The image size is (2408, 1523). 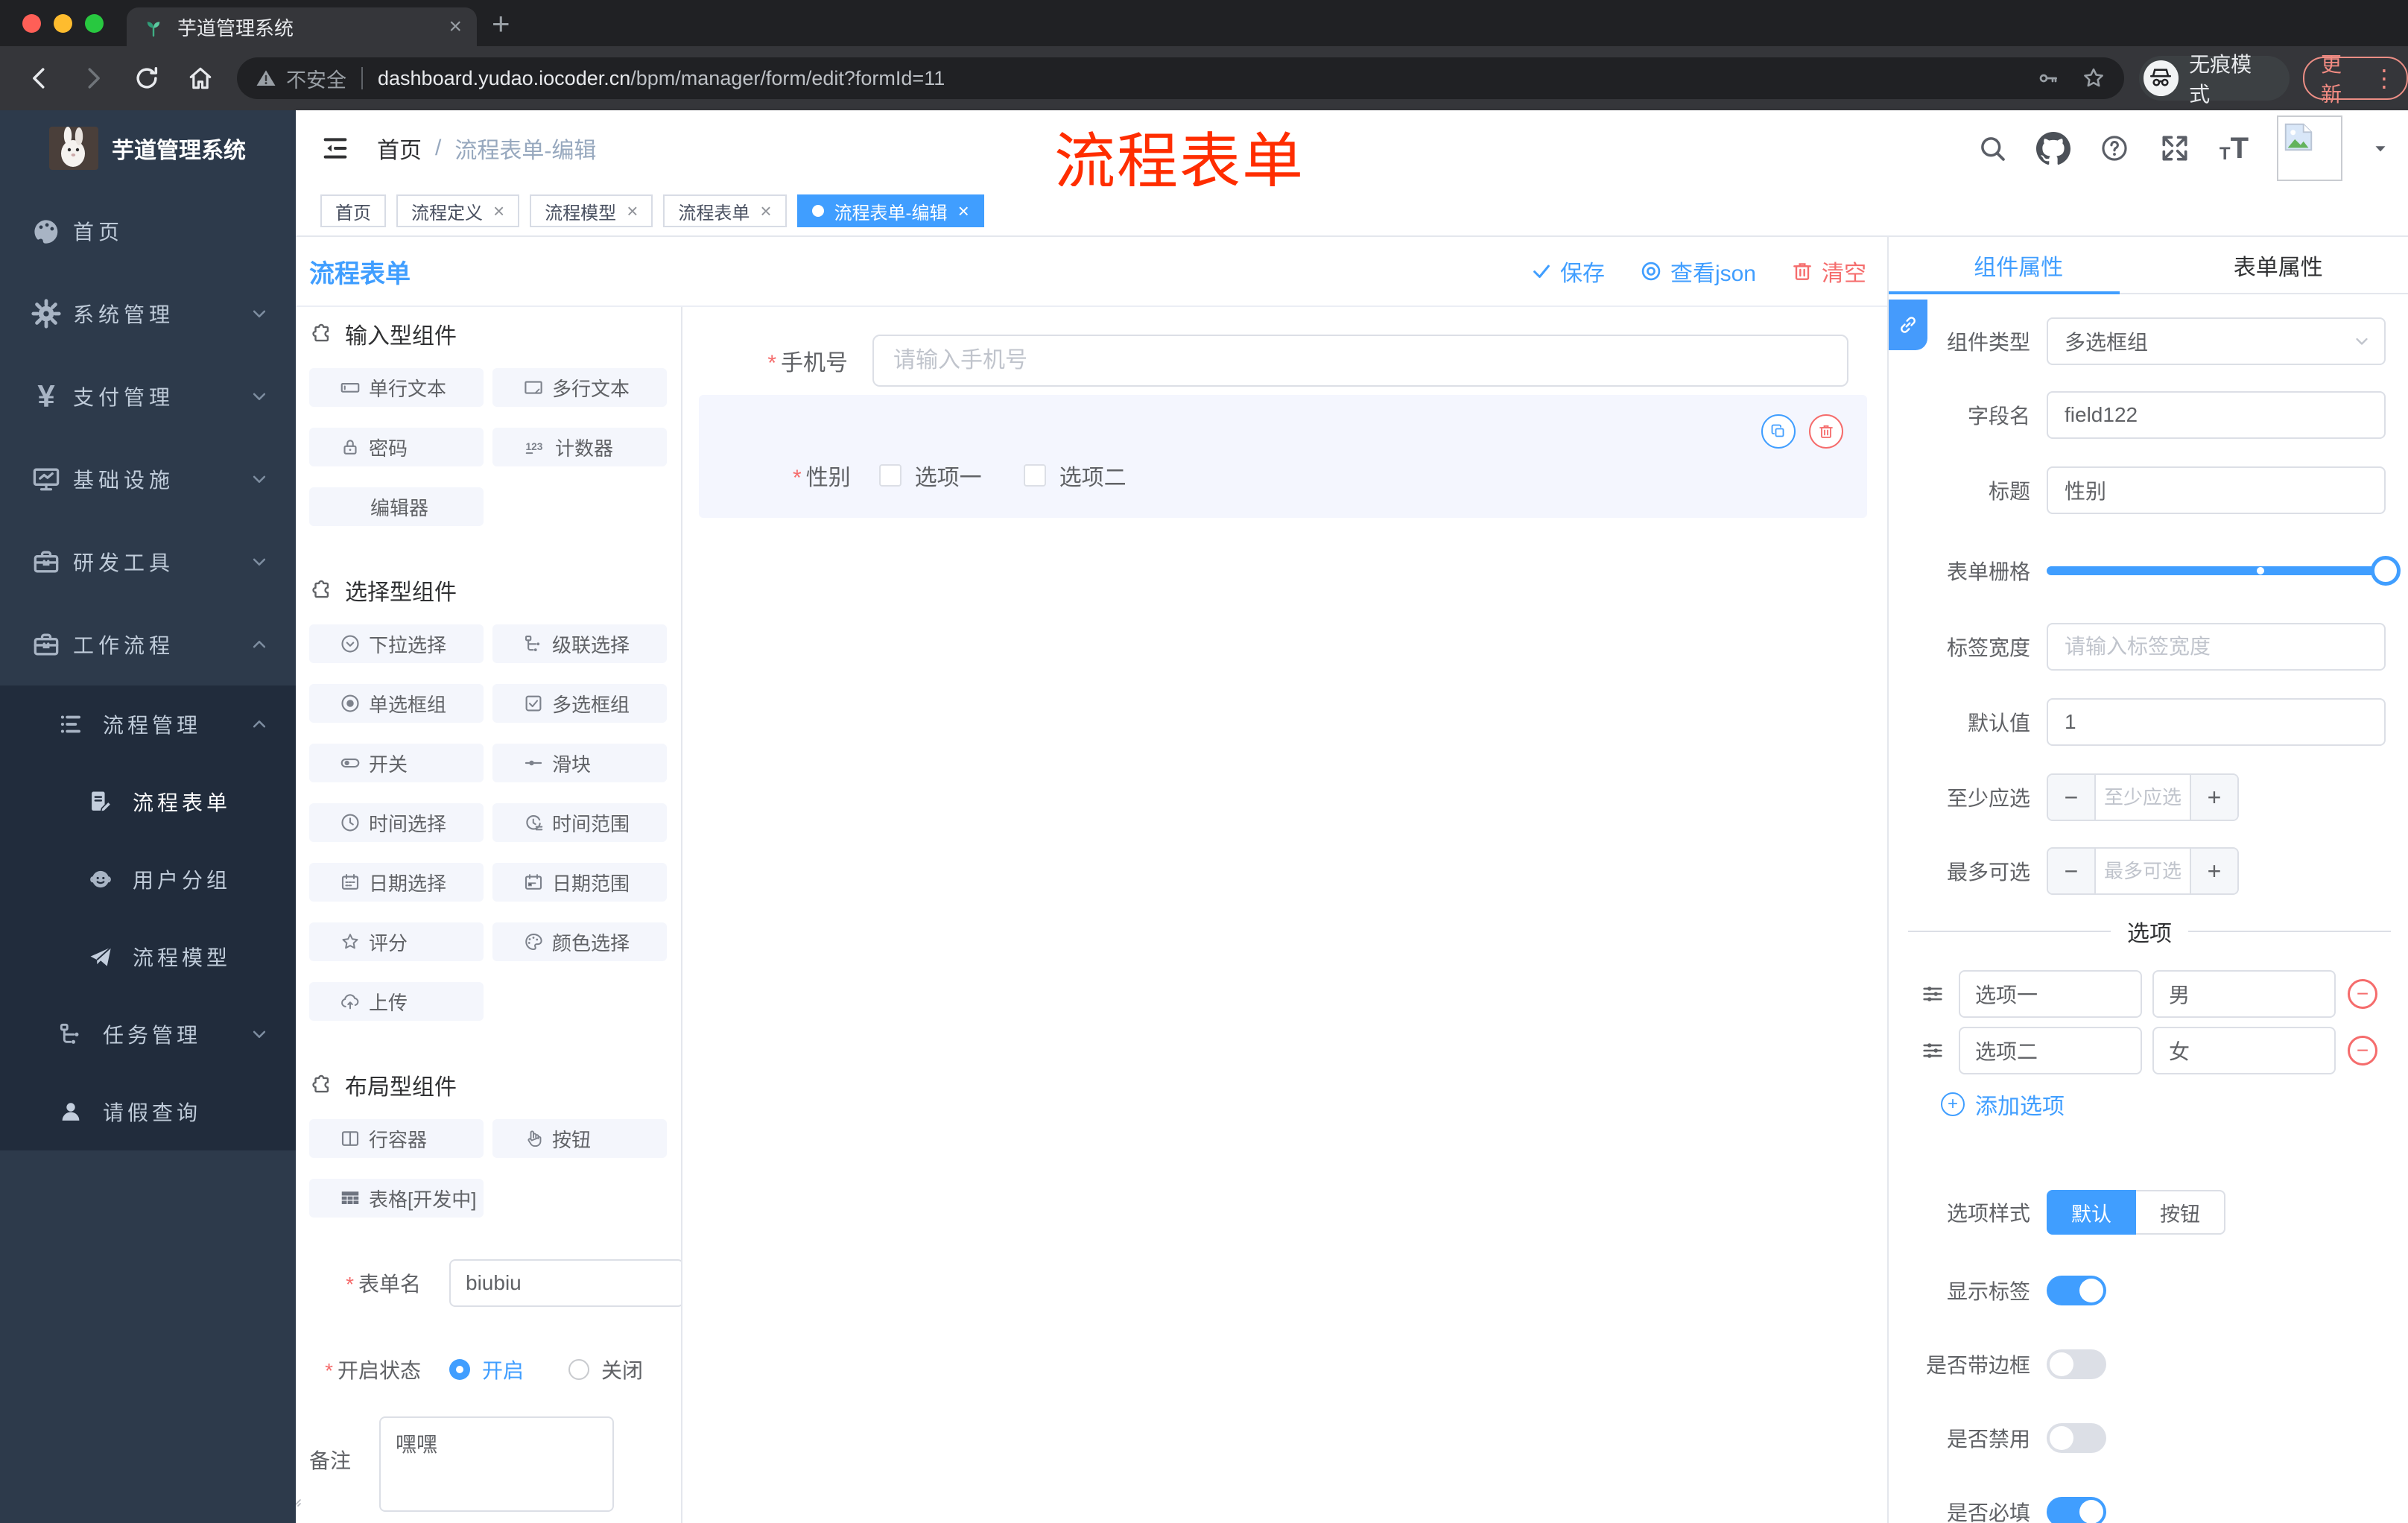 I want to click on copy-component-button, so click(x=1778, y=431).